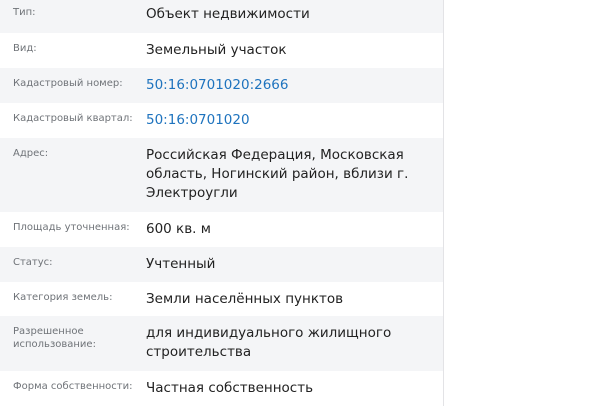 This screenshot has height=406, width=600. What do you see at coordinates (181, 264) in the screenshot?
I see `row-value: Учтенный` at bounding box center [181, 264].